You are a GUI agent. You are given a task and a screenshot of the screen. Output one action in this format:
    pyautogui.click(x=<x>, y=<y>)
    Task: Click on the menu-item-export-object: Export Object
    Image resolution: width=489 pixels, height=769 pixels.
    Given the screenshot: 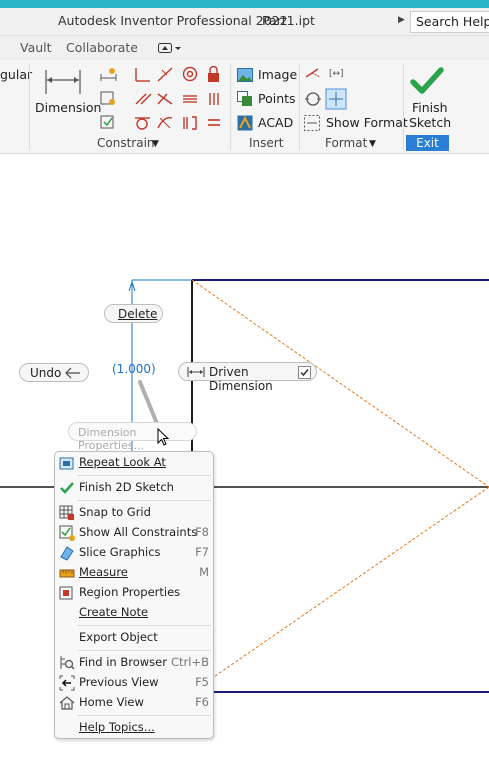 What is the action you would take?
    pyautogui.click(x=134, y=638)
    